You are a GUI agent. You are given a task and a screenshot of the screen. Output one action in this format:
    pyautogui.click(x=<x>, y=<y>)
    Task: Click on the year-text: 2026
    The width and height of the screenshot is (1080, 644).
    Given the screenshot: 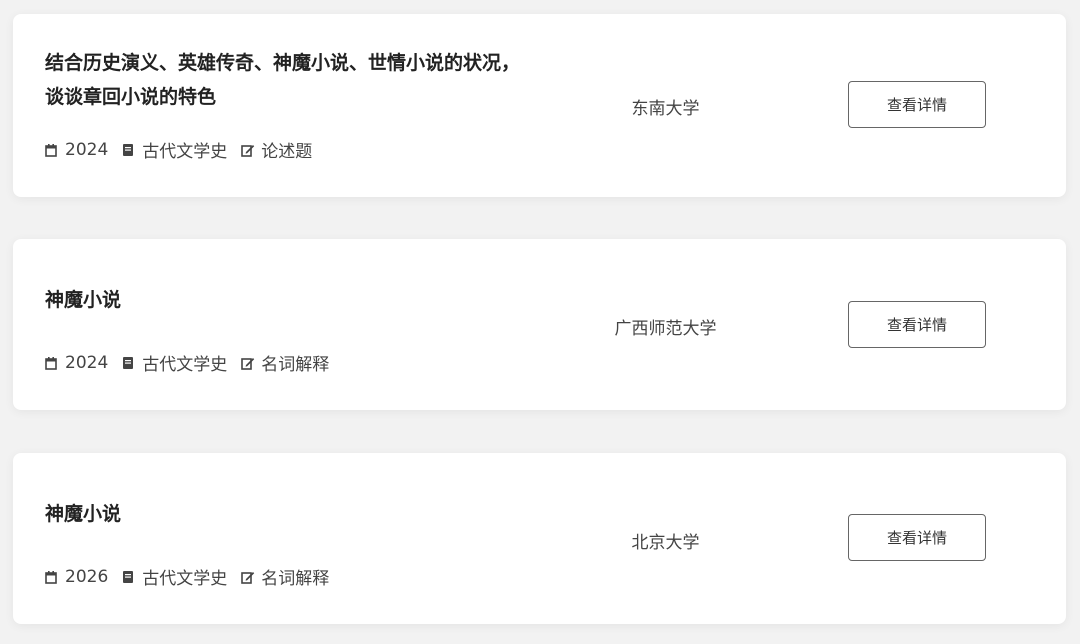 What is the action you would take?
    pyautogui.click(x=87, y=576)
    